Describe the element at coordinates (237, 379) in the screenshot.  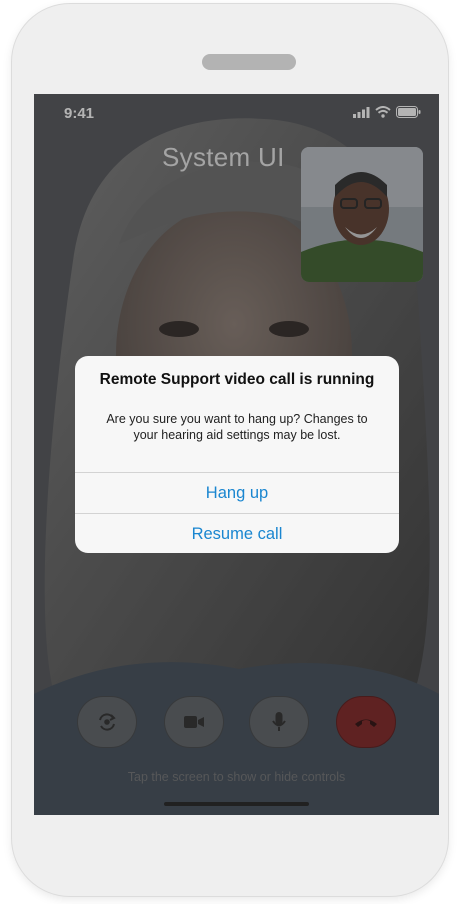
I see `dialog-title: Remote Support video call is running` at that location.